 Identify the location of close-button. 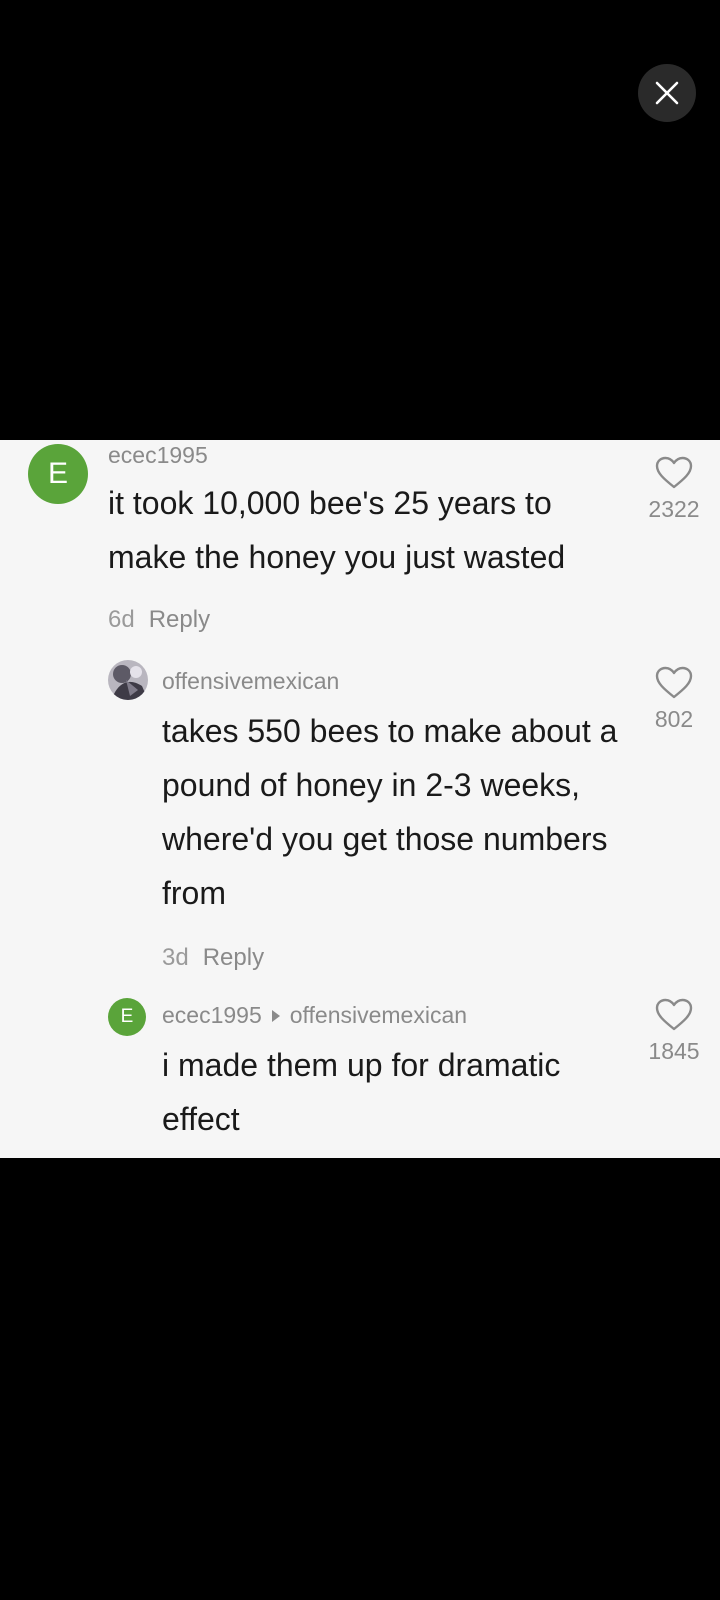
(667, 93).